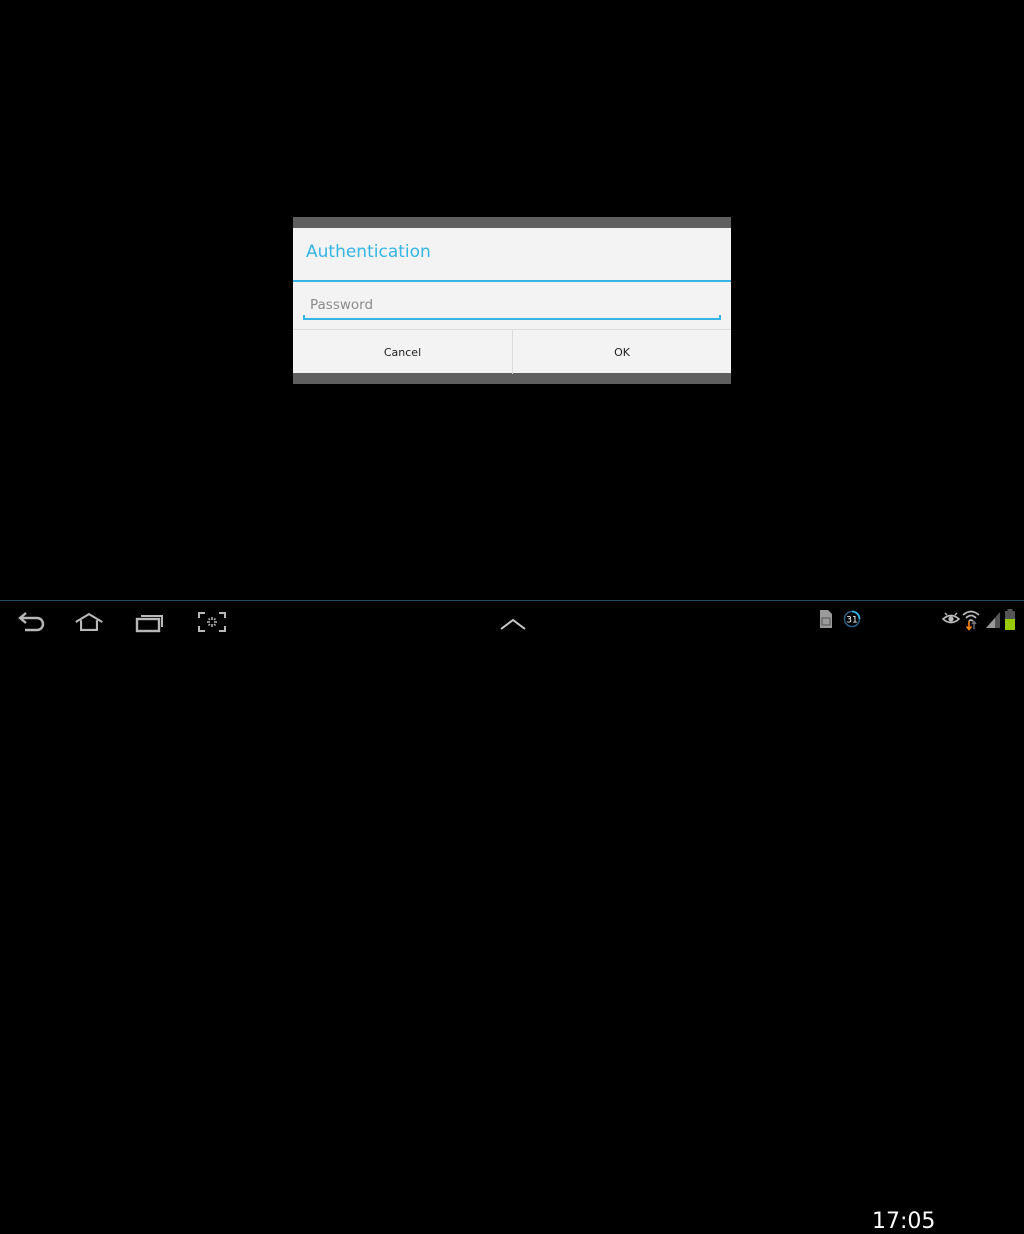  What do you see at coordinates (150, 622) in the screenshot?
I see `recent-apps-icon` at bounding box center [150, 622].